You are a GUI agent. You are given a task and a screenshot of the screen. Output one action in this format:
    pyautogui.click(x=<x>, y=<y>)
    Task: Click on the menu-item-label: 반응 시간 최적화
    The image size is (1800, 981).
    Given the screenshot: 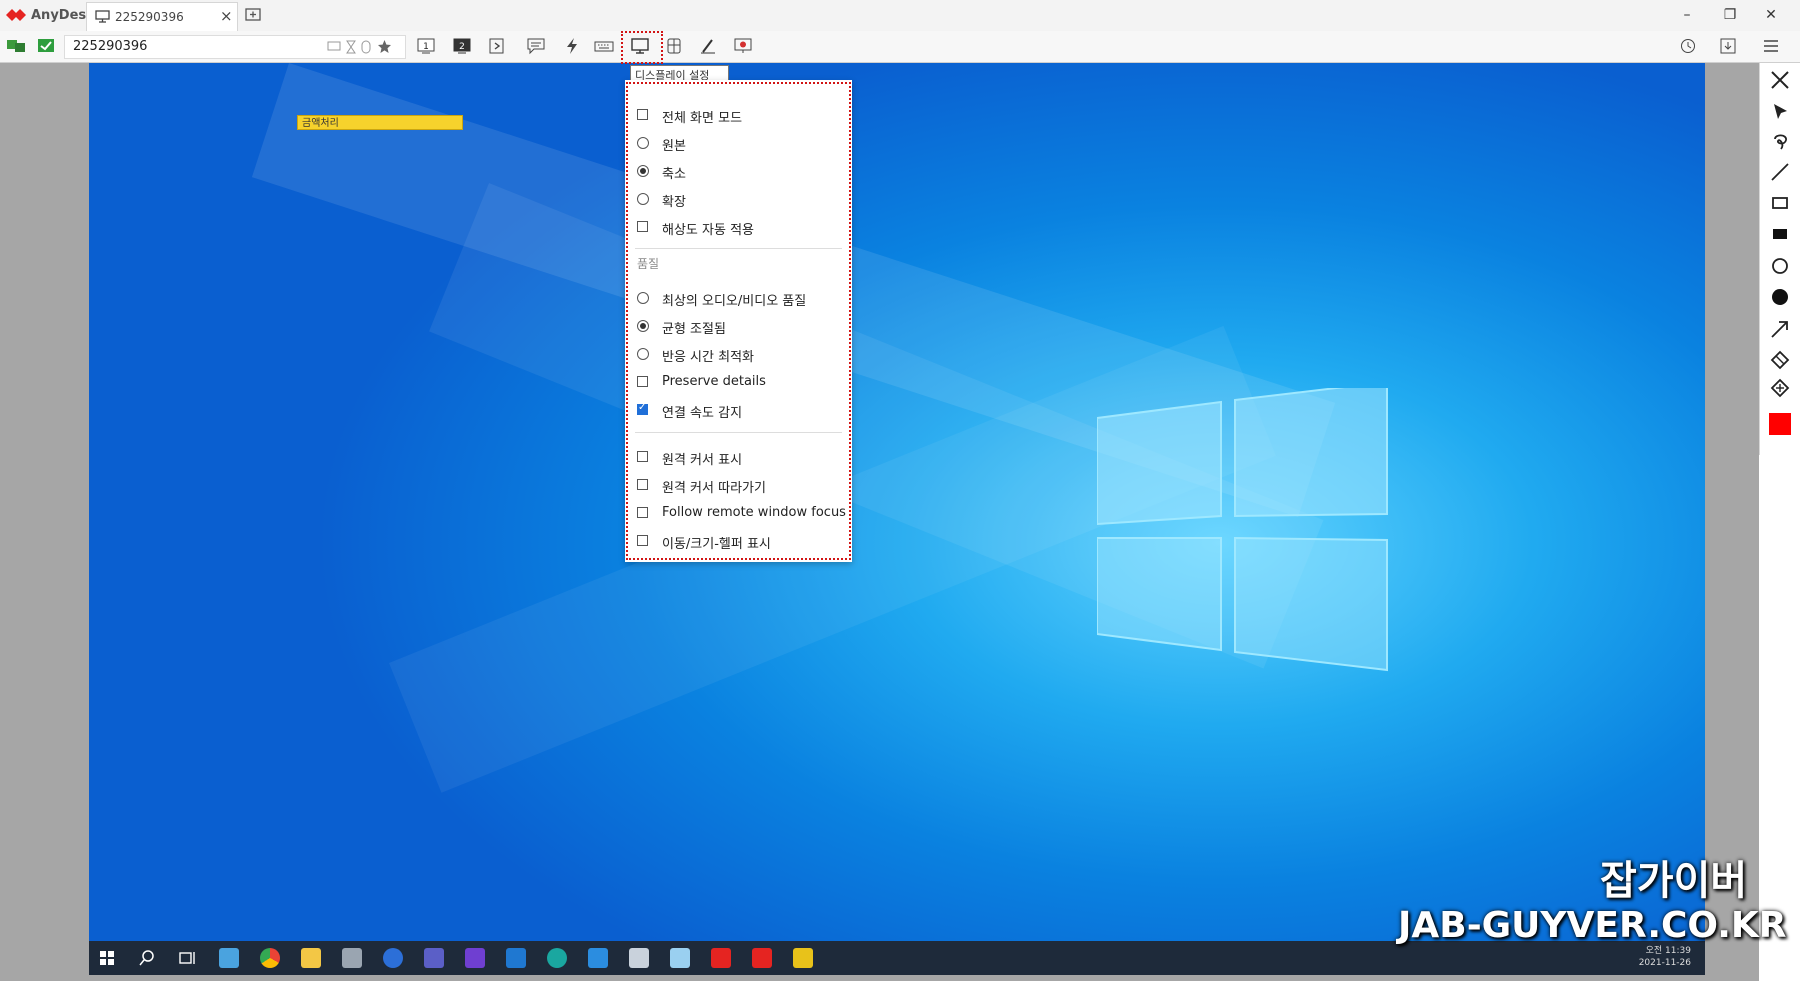 What is the action you would take?
    pyautogui.click(x=708, y=357)
    